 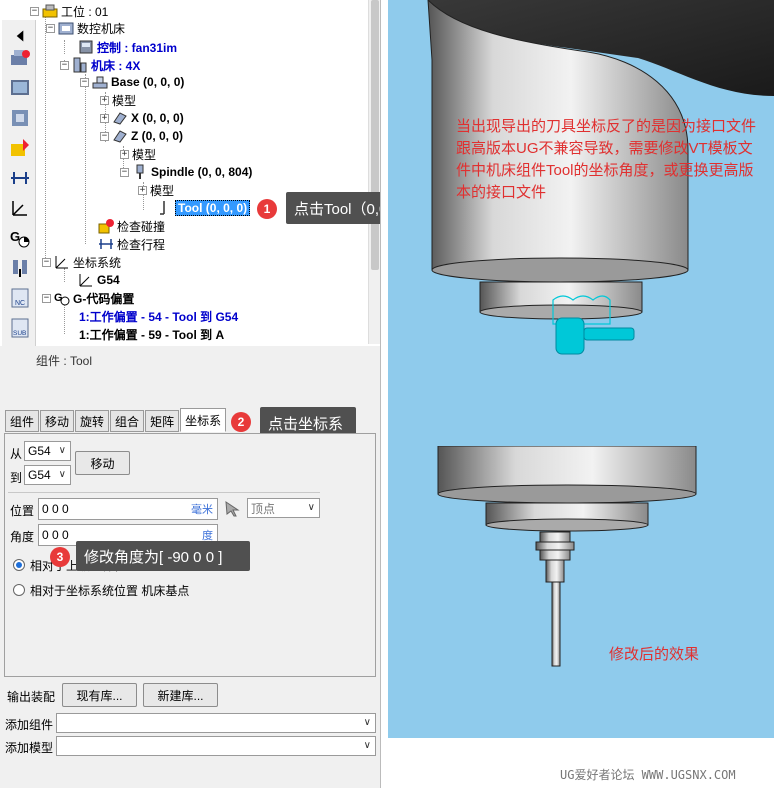 What do you see at coordinates (22, 421) in the screenshot?
I see `tab-component: 组件` at bounding box center [22, 421].